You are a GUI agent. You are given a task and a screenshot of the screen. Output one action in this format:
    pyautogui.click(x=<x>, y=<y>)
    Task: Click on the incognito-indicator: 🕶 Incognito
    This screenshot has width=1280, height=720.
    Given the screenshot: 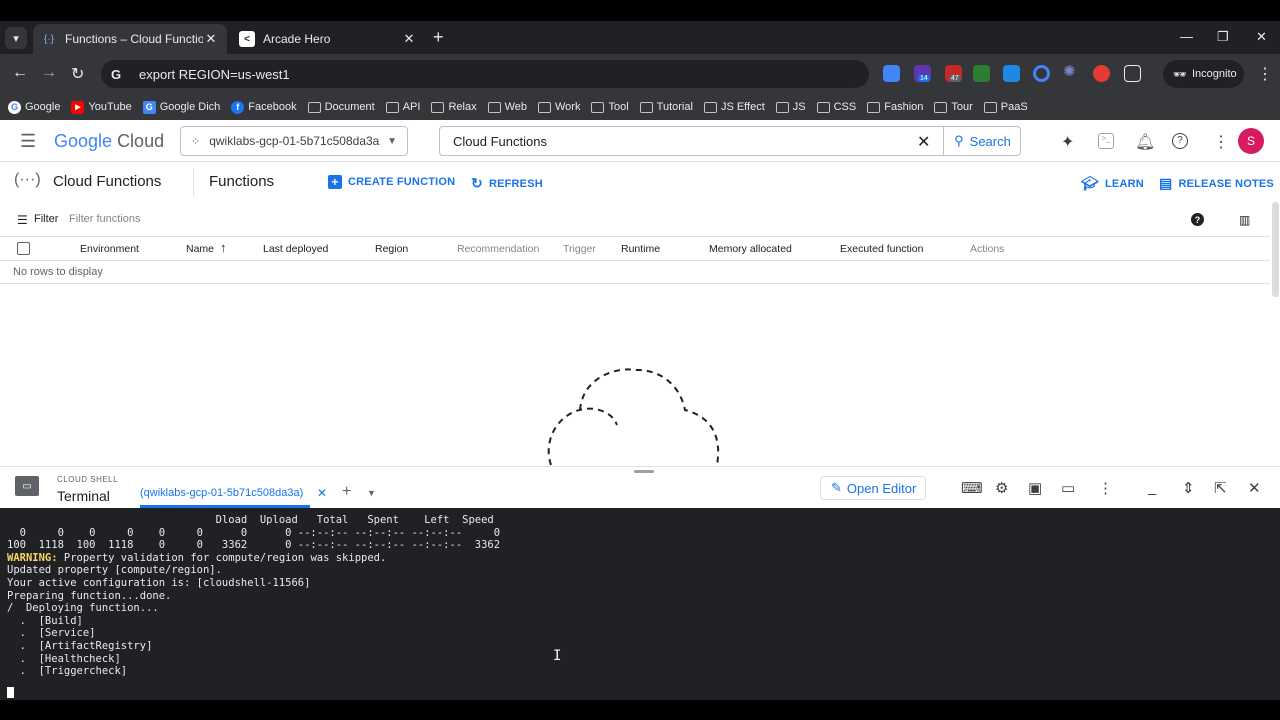 What is the action you would take?
    pyautogui.click(x=1203, y=74)
    